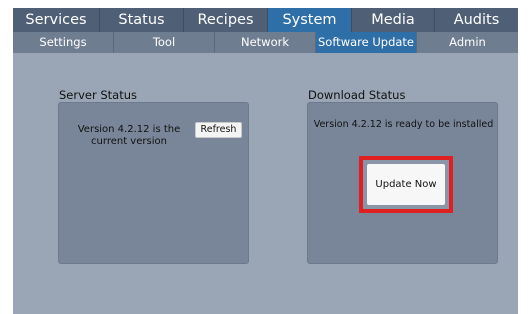 This screenshot has width=529, height=314. I want to click on server-version-text: Version 4.2.12 is the current version, so click(129, 135).